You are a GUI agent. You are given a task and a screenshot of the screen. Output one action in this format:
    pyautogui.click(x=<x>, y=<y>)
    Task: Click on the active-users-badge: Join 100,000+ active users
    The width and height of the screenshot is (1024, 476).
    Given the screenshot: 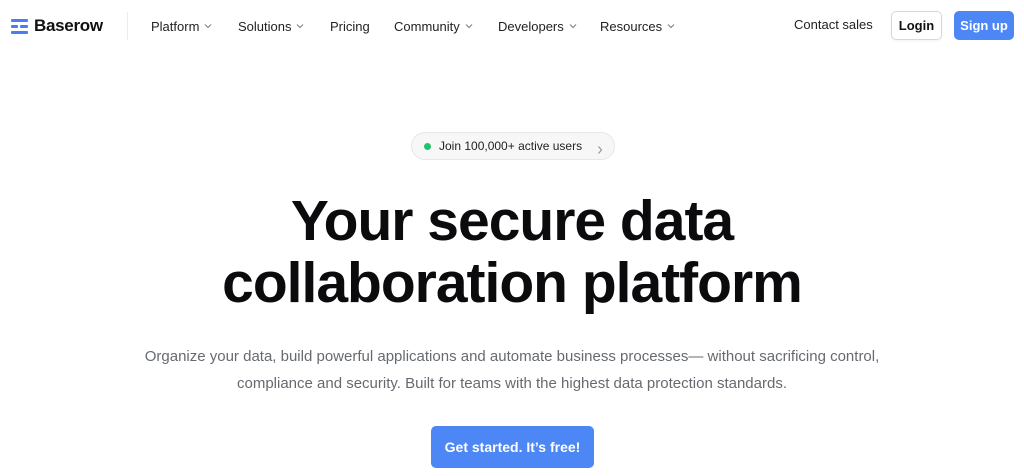 What is the action you would take?
    pyautogui.click(x=513, y=146)
    